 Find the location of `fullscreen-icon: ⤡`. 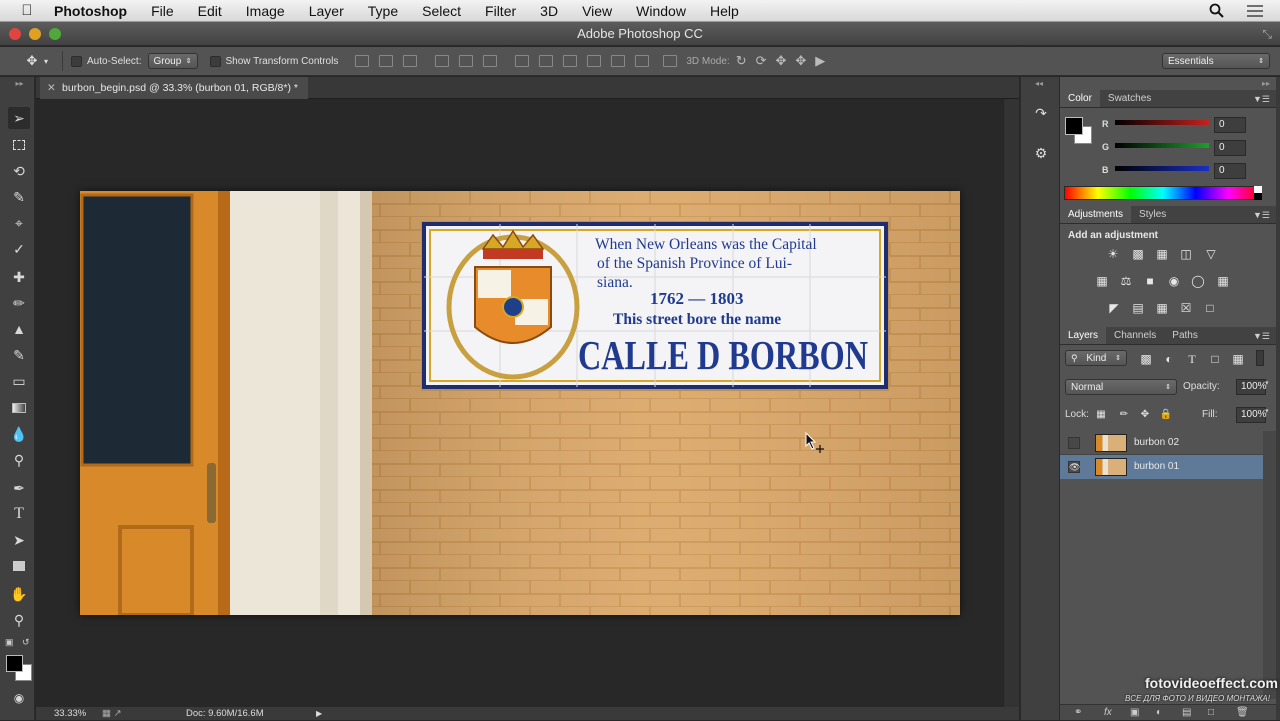

fullscreen-icon: ⤡ is located at coordinates (1267, 34).